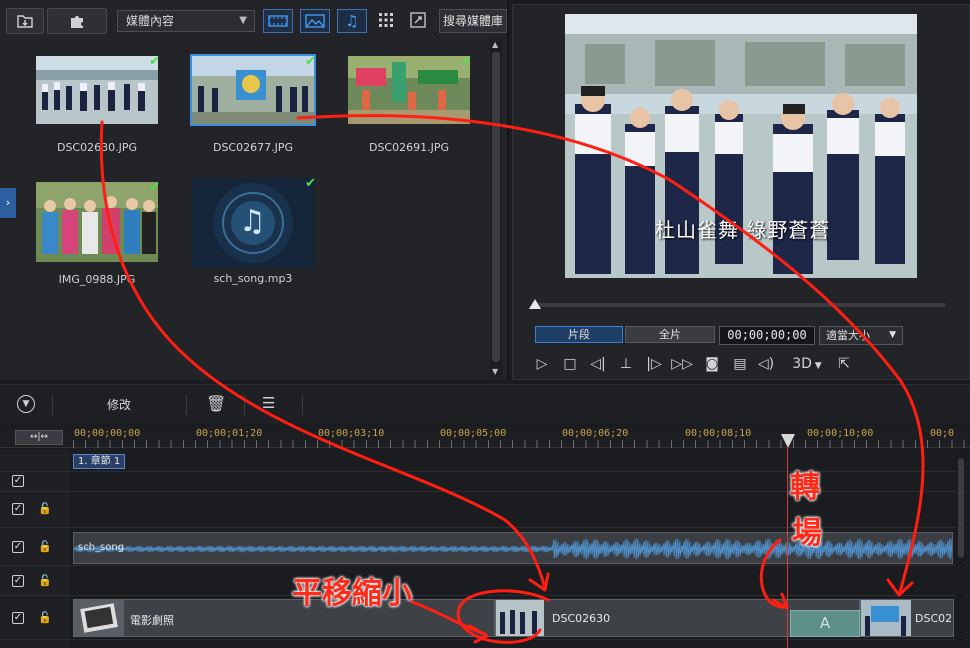 The height and width of the screenshot is (648, 970). I want to click on timeline-scrollbar, so click(961, 549).